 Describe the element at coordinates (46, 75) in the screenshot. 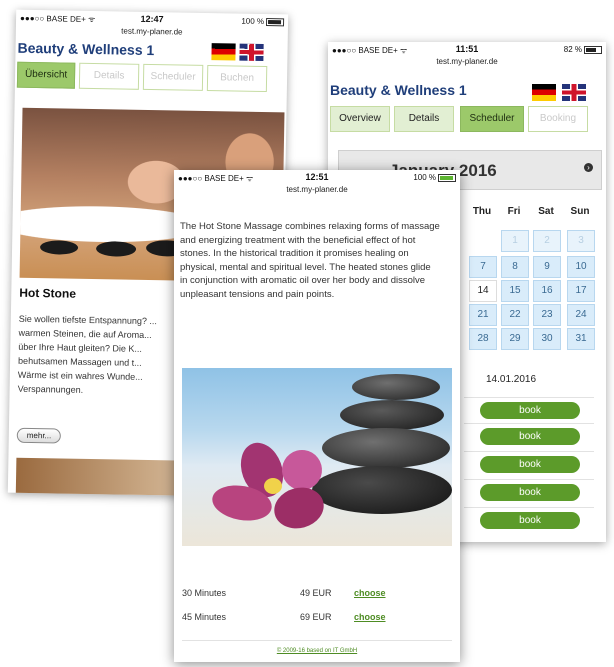

I see `tab-overview: Übersicht` at that location.